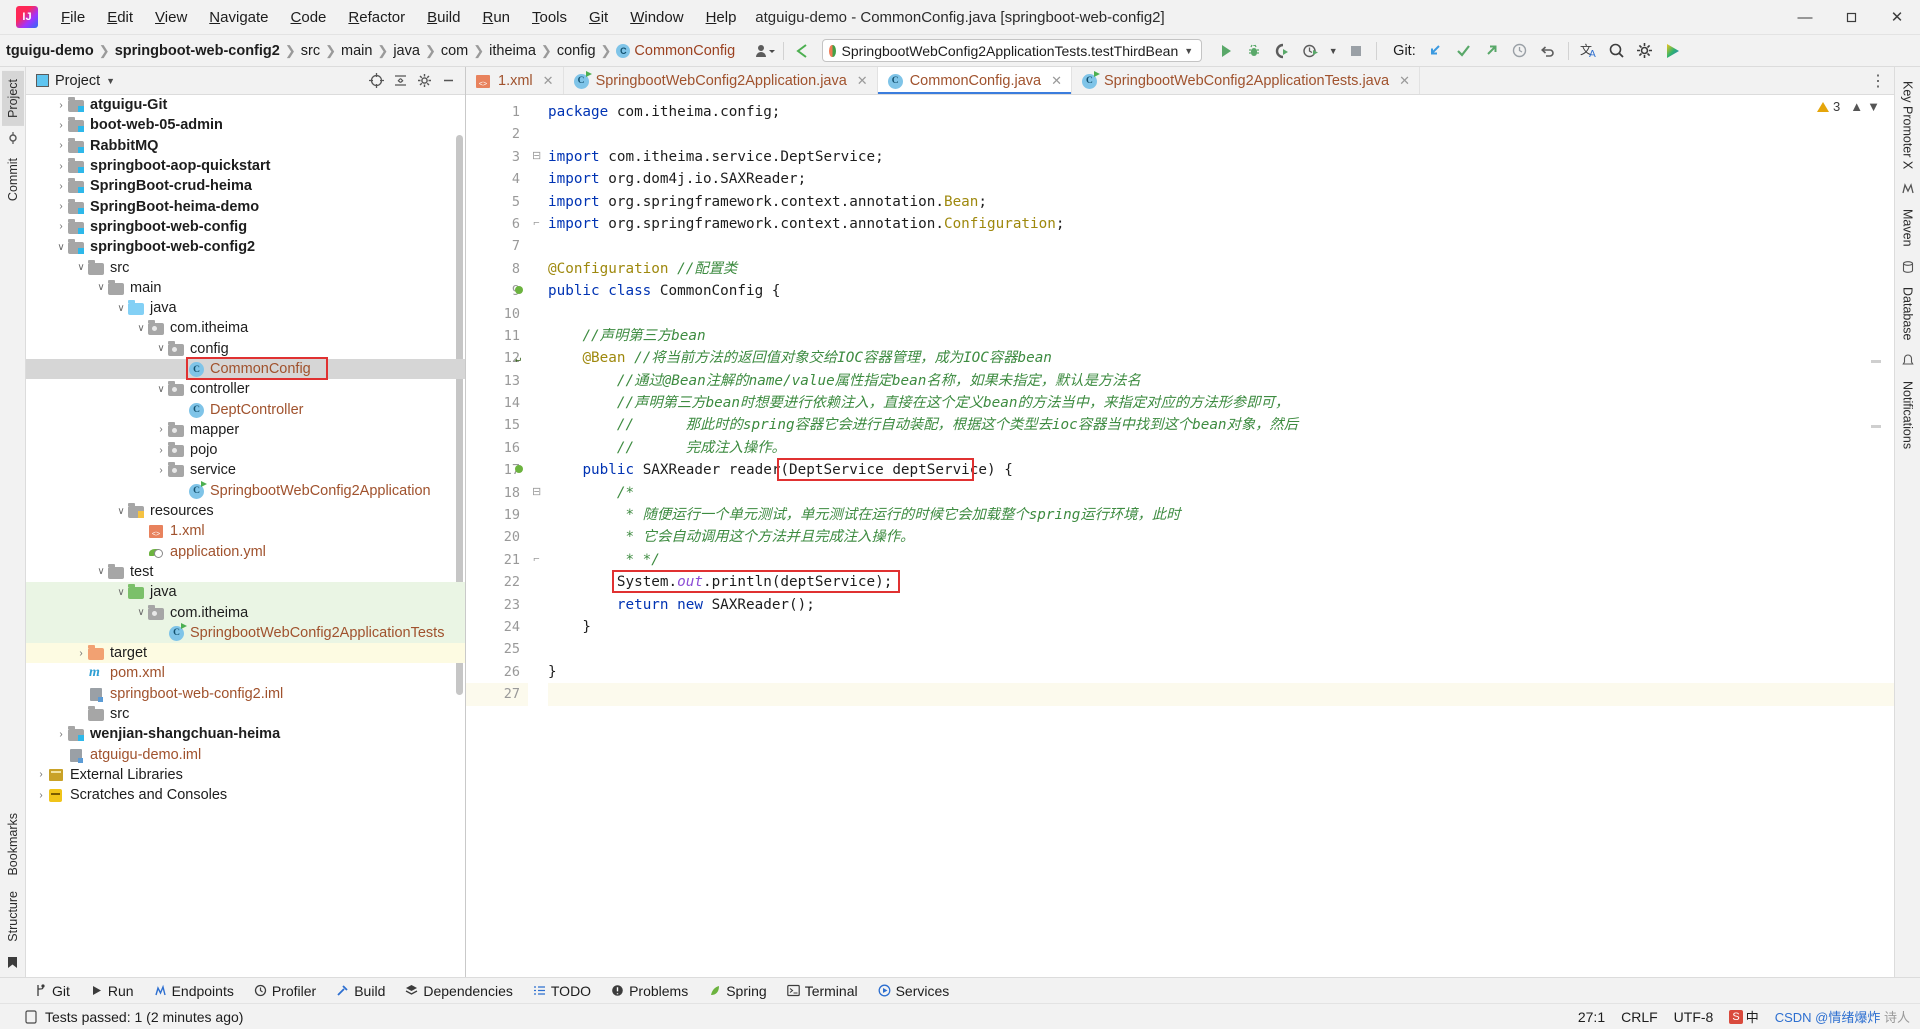 Image resolution: width=1920 pixels, height=1029 pixels. I want to click on tree-row: ∨ resources, so click(245, 511).